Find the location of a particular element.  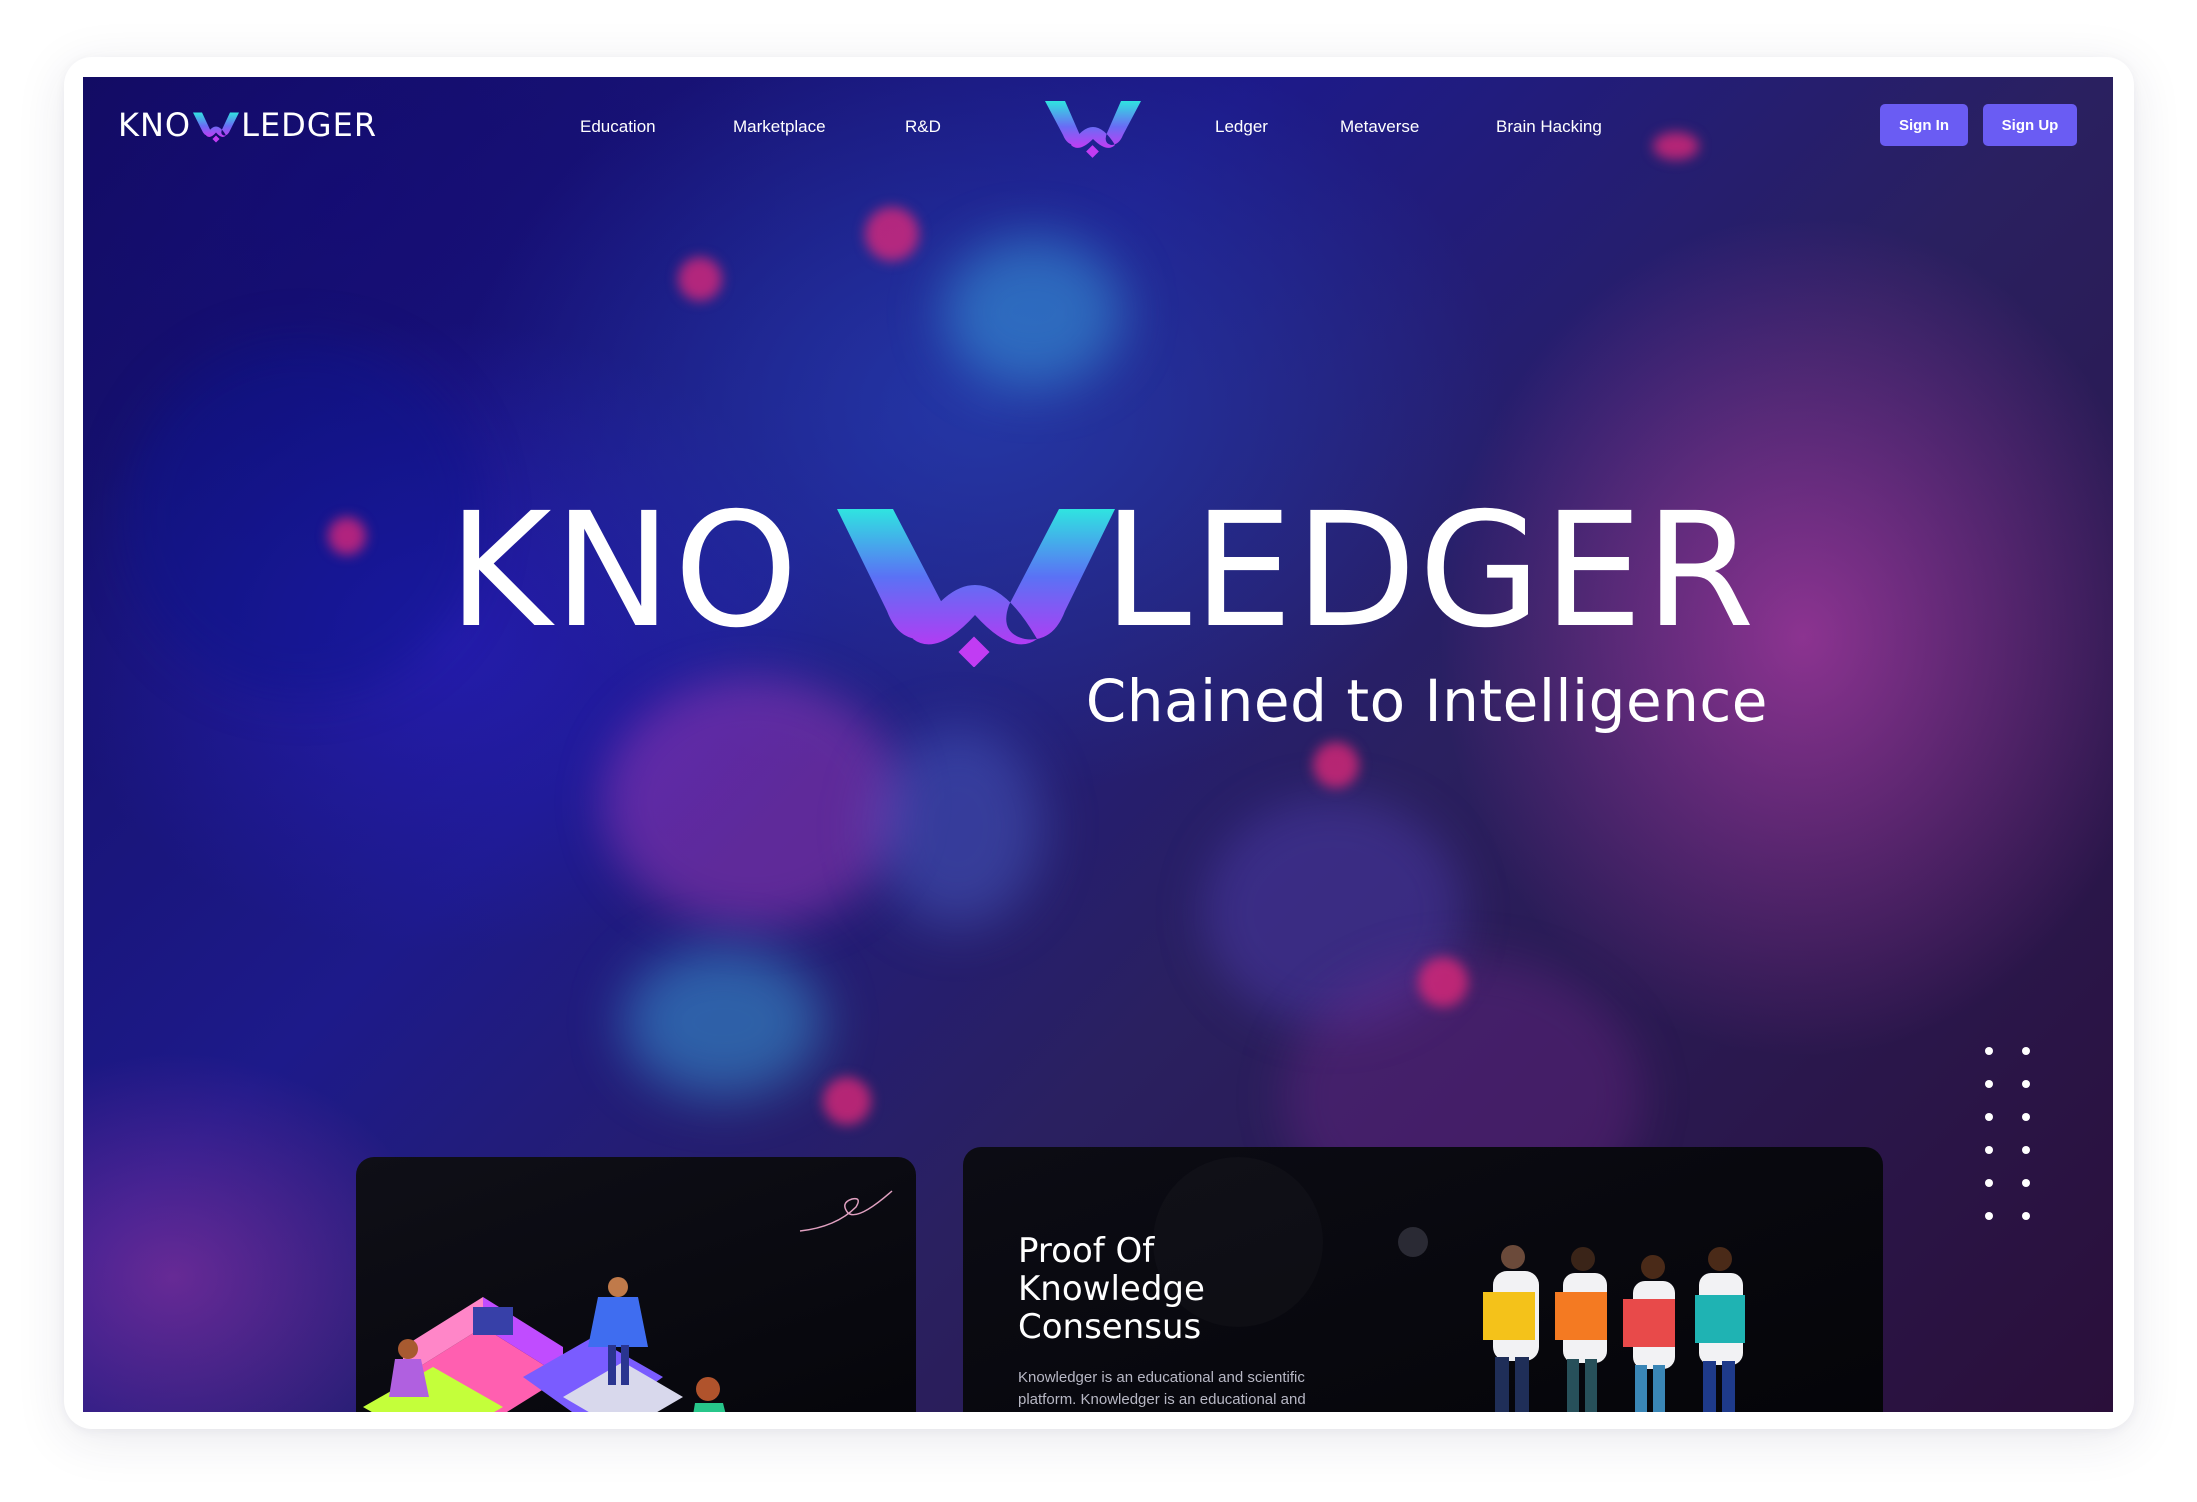

puzzle-building-illustration is located at coordinates (544, 1344).